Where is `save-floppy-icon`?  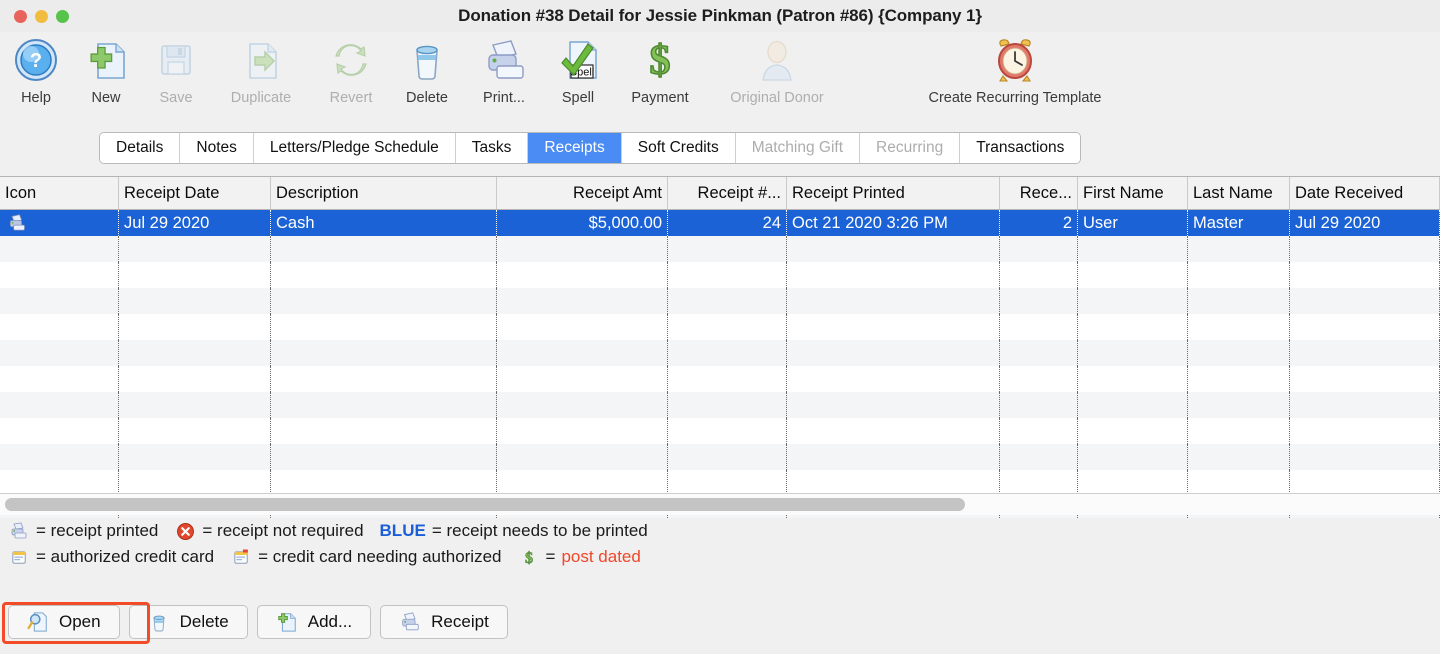 save-floppy-icon is located at coordinates (176, 60).